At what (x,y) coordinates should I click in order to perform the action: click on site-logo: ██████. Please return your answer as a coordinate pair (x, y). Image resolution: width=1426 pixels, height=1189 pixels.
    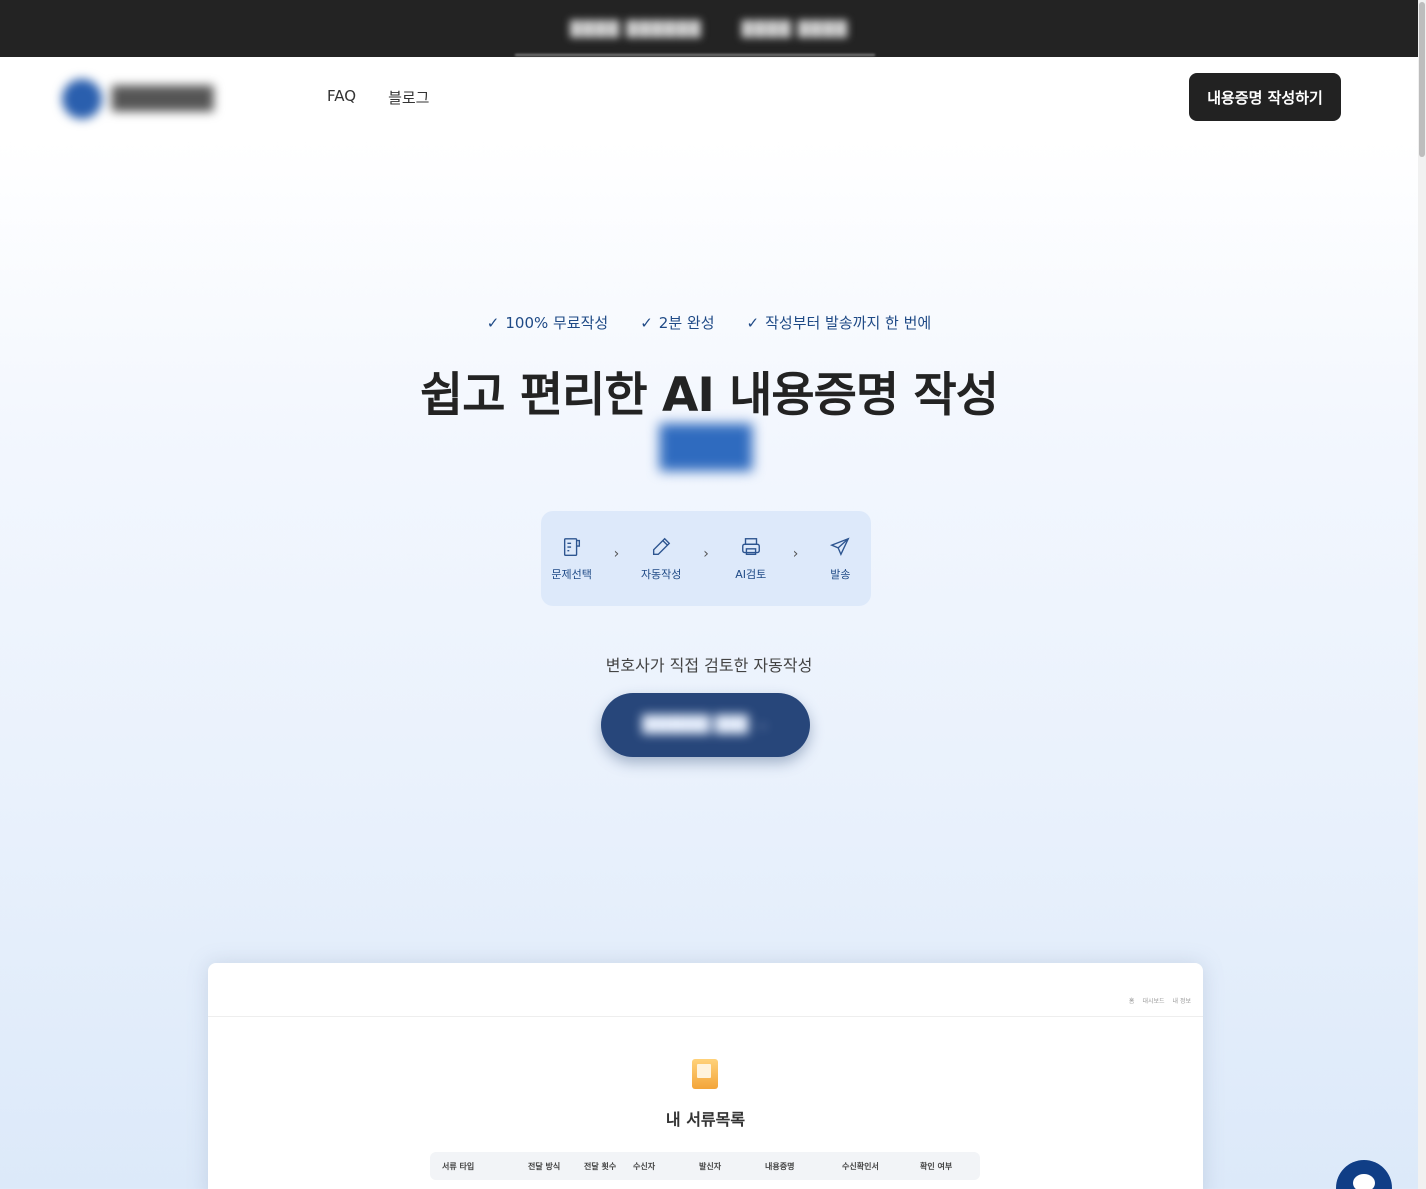
    Looking at the image, I should click on (142, 99).